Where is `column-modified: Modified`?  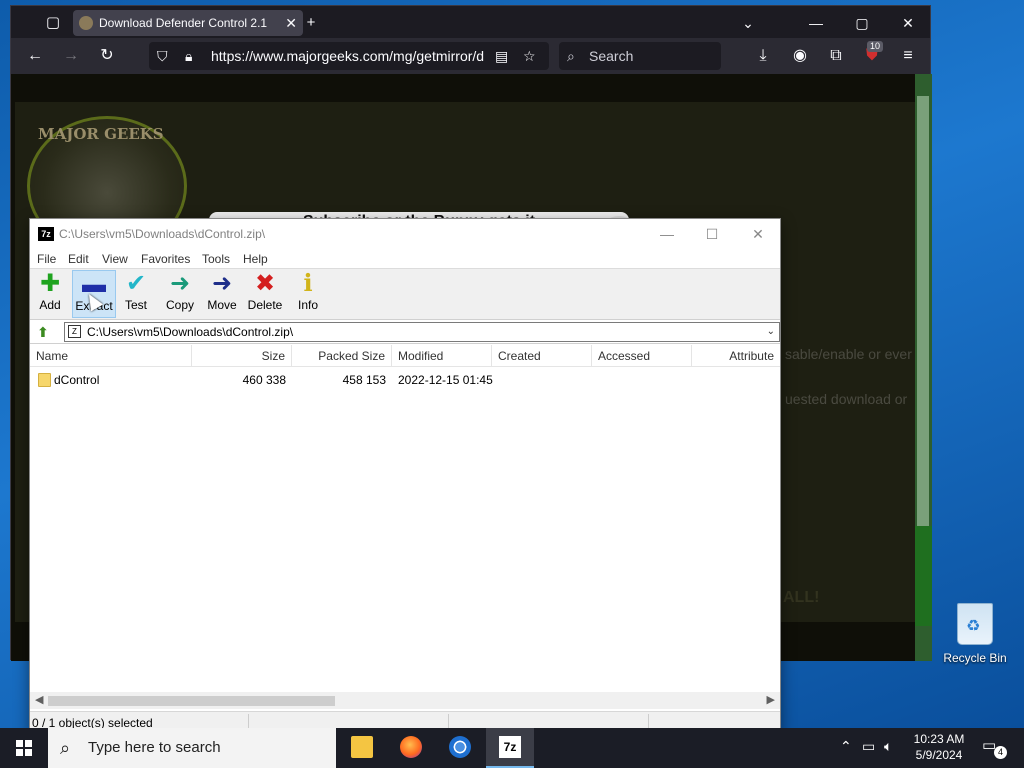 column-modified: Modified is located at coordinates (442, 356).